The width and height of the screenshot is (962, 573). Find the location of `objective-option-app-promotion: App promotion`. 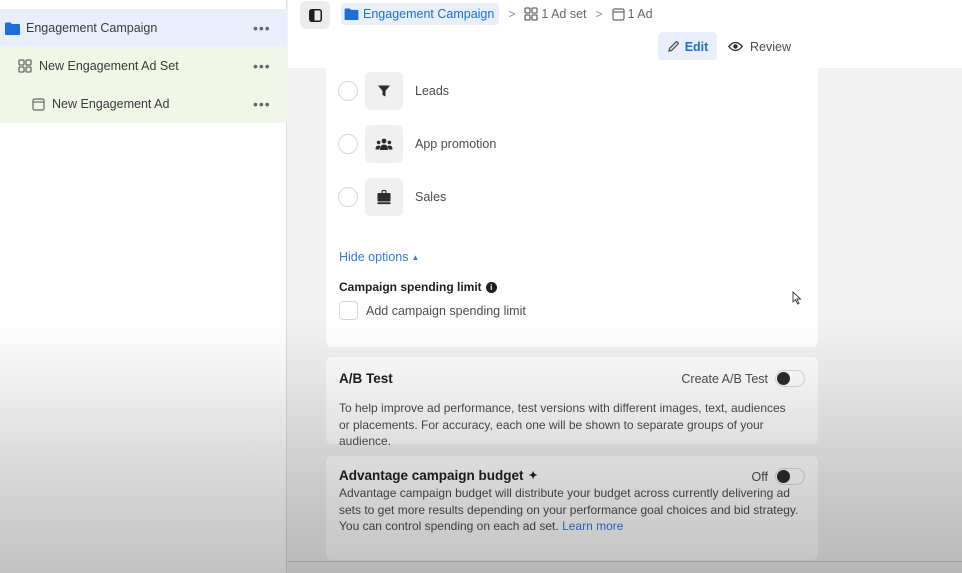

objective-option-app-promotion: App promotion is located at coordinates (417, 144).